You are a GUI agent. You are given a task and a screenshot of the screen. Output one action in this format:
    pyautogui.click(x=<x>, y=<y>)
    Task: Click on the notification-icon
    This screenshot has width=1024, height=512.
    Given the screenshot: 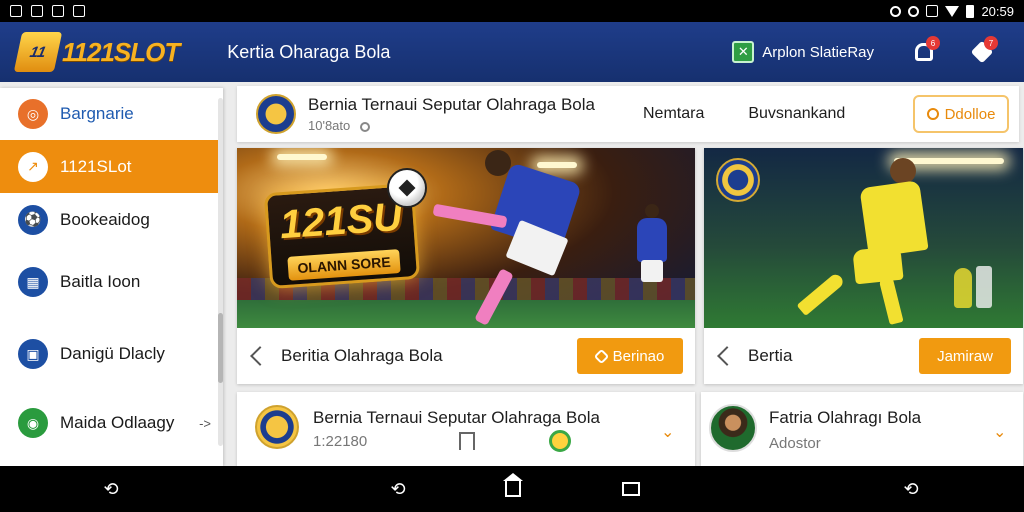 What is the action you would take?
    pyautogui.click(x=16, y=11)
    